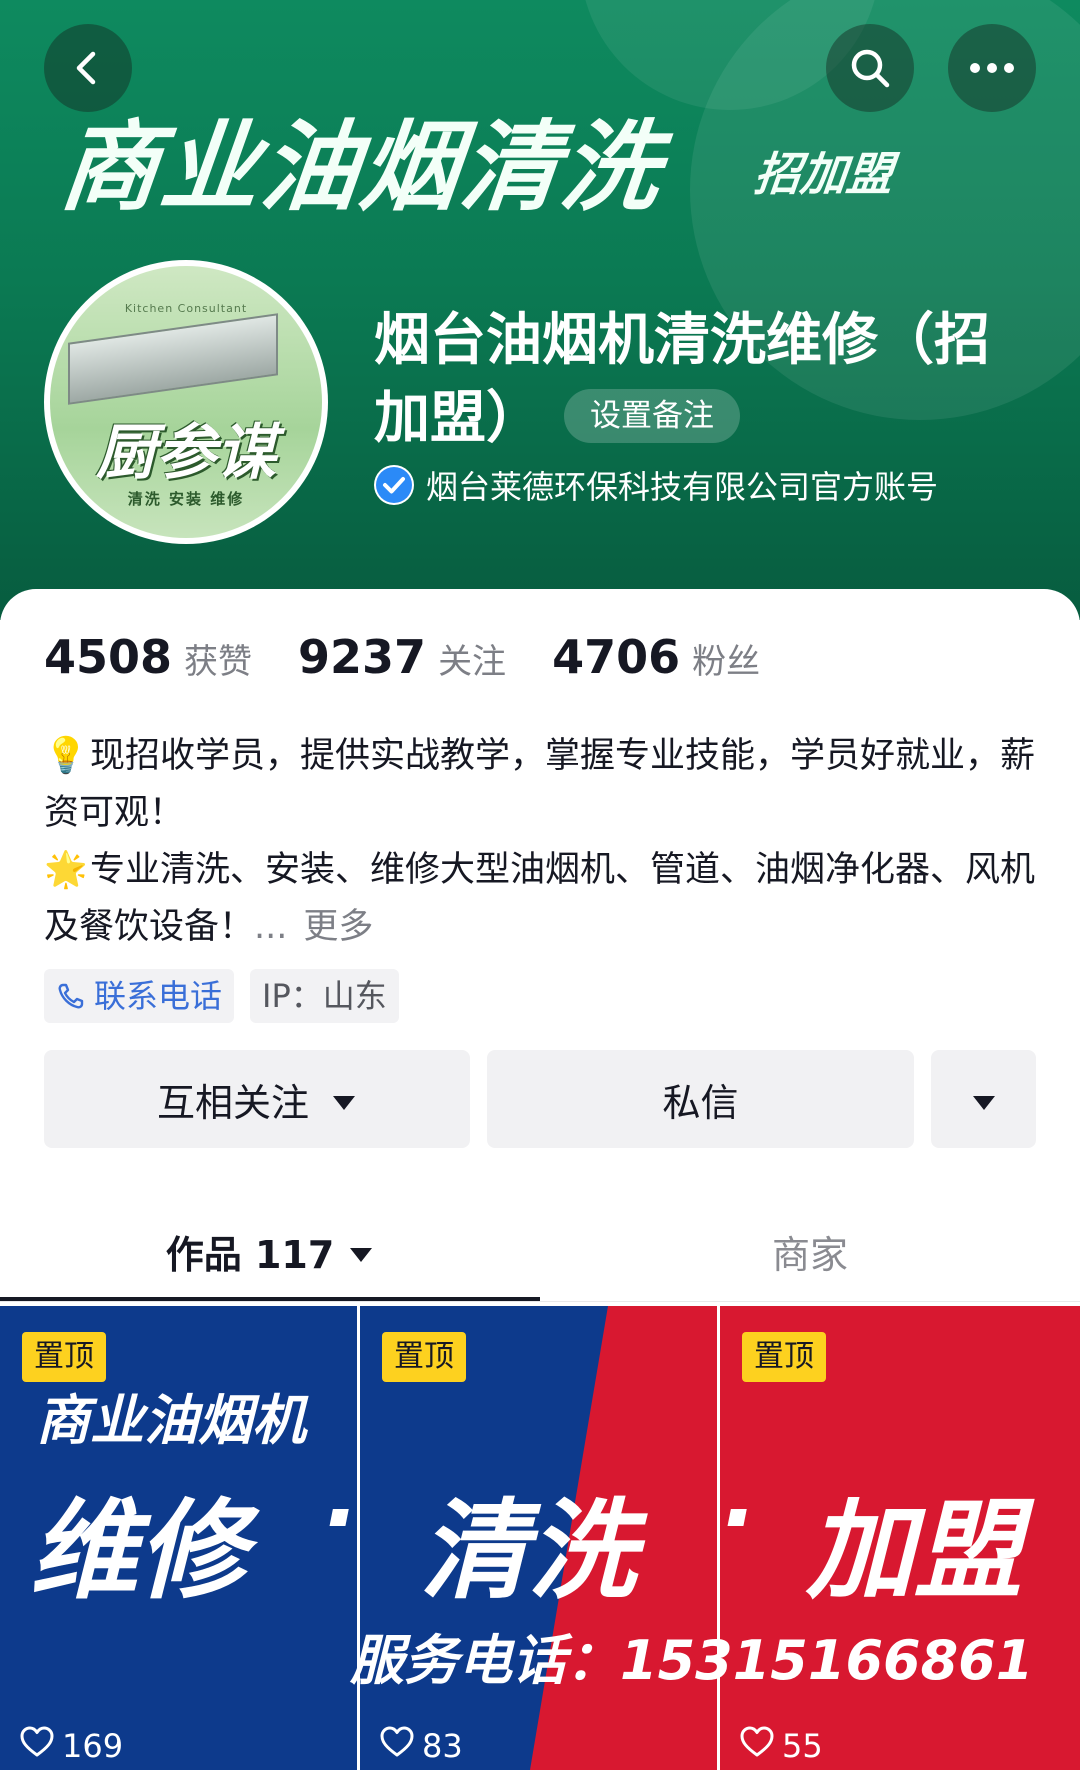 This screenshot has width=1080, height=1770. I want to click on search-button, so click(870, 68).